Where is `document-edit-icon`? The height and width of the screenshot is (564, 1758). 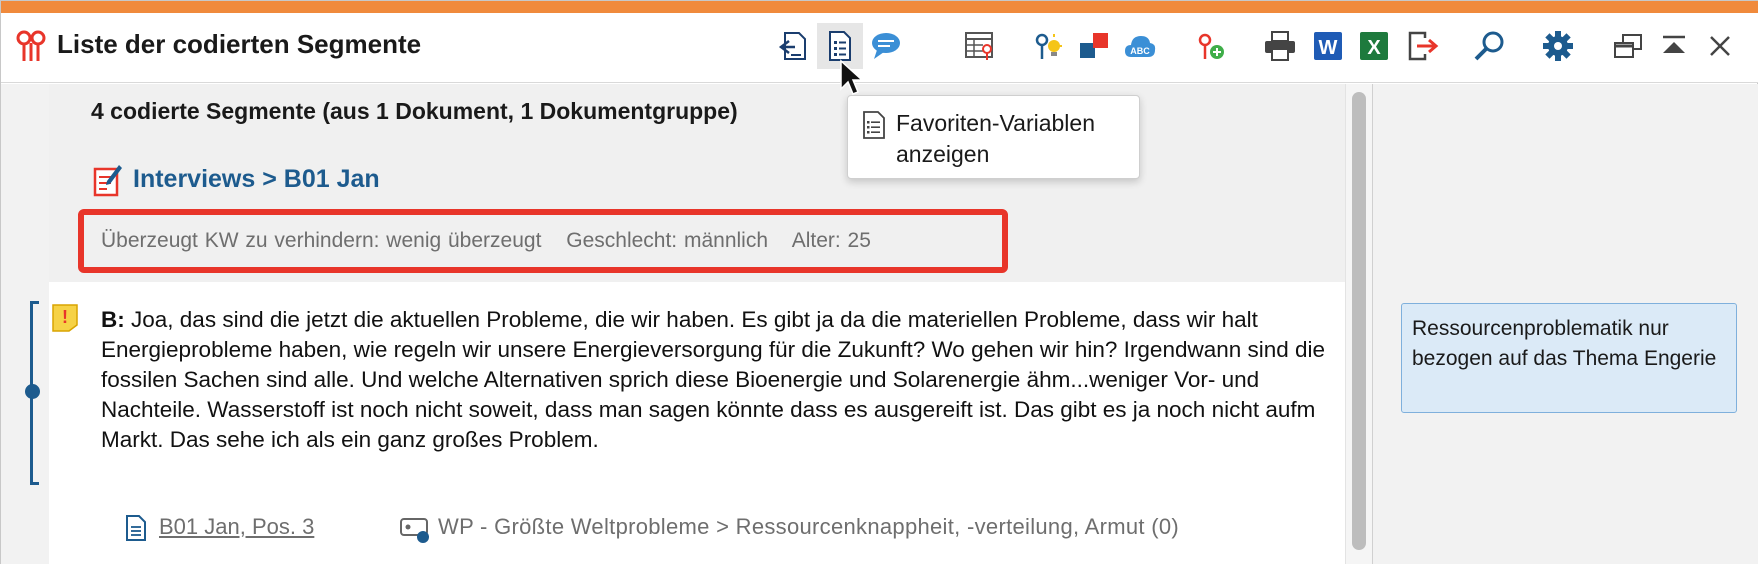
document-edit-icon is located at coordinates (107, 181).